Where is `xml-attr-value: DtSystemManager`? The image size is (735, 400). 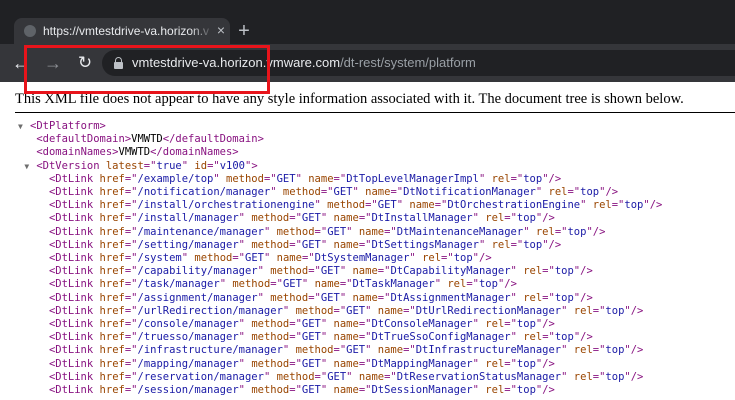 xml-attr-value: DtSystemManager is located at coordinates (362, 258).